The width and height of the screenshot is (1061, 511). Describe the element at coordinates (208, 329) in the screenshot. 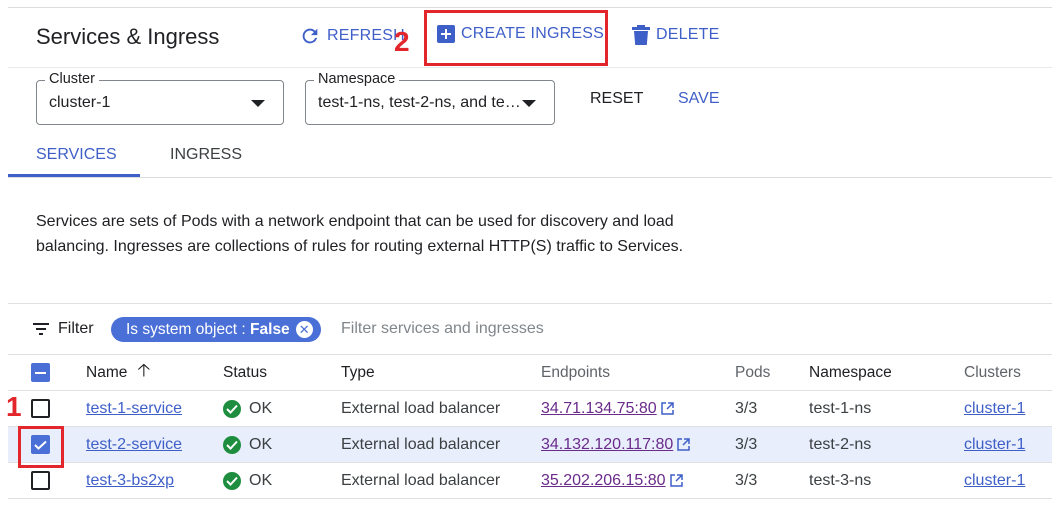

I see `filter-chip-text: Is system object : False` at that location.